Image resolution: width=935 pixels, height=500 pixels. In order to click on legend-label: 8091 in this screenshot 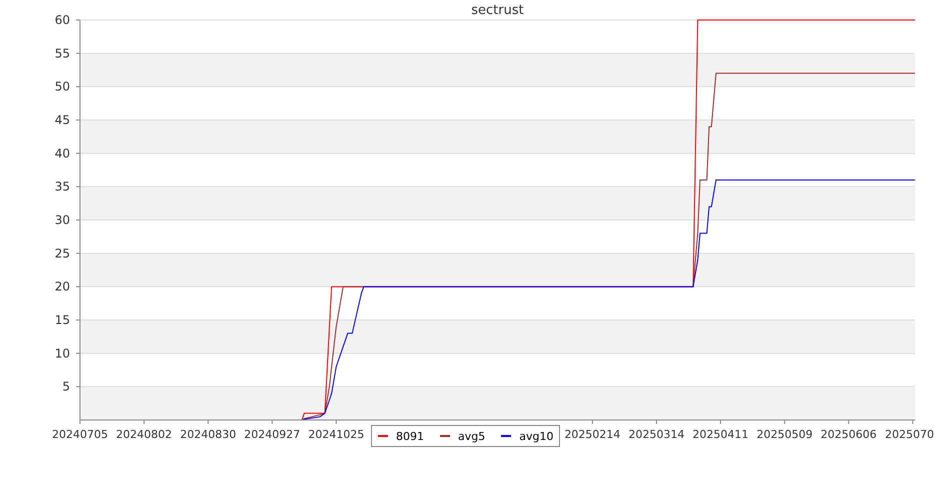, I will do `click(410, 436)`.